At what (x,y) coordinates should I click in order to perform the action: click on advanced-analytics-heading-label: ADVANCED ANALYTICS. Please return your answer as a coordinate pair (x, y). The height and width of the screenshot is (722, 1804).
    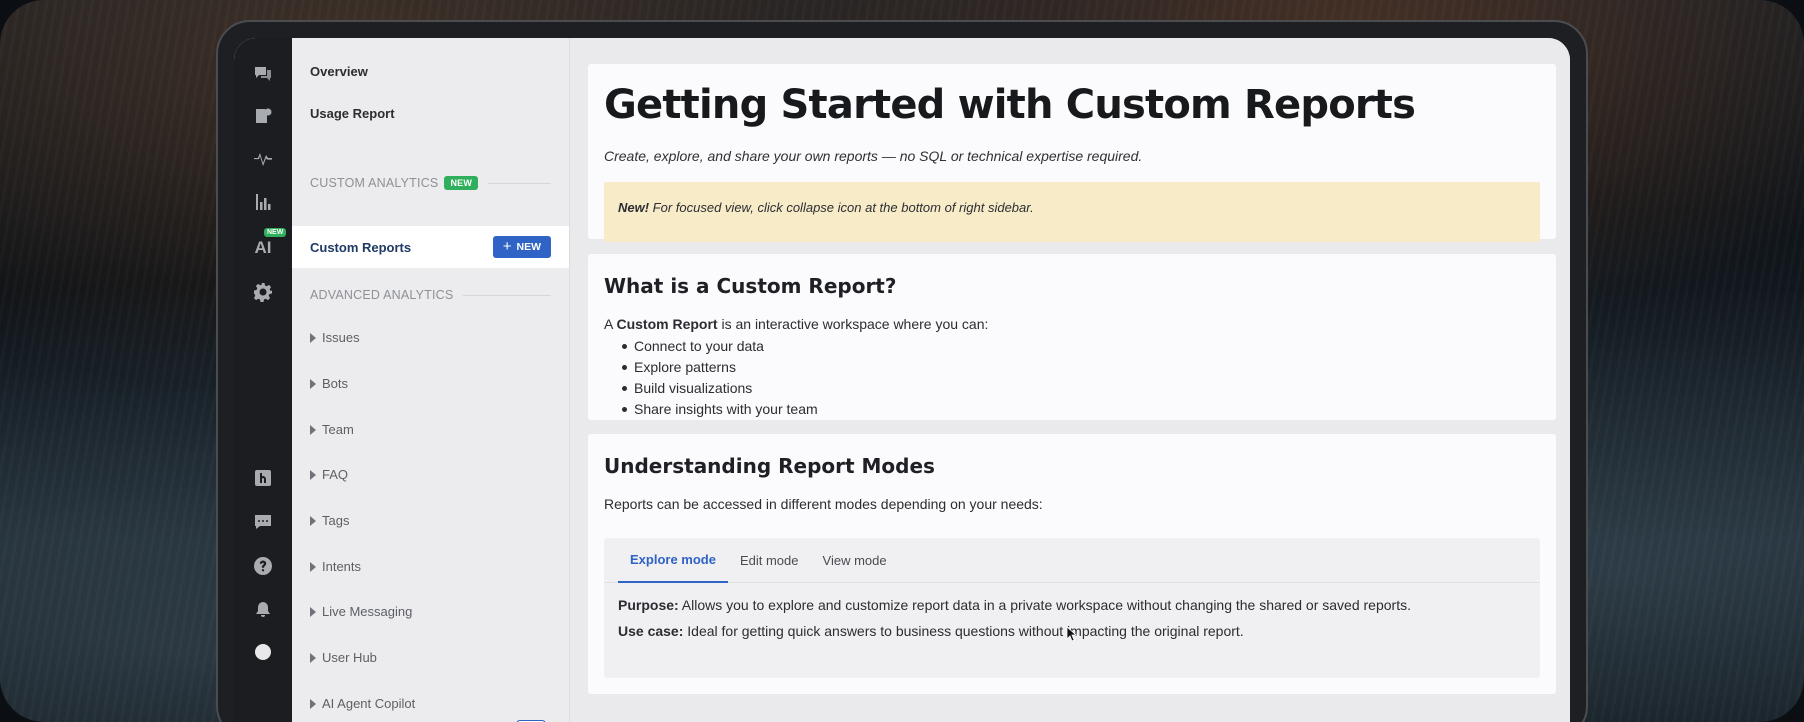
    Looking at the image, I should click on (382, 295).